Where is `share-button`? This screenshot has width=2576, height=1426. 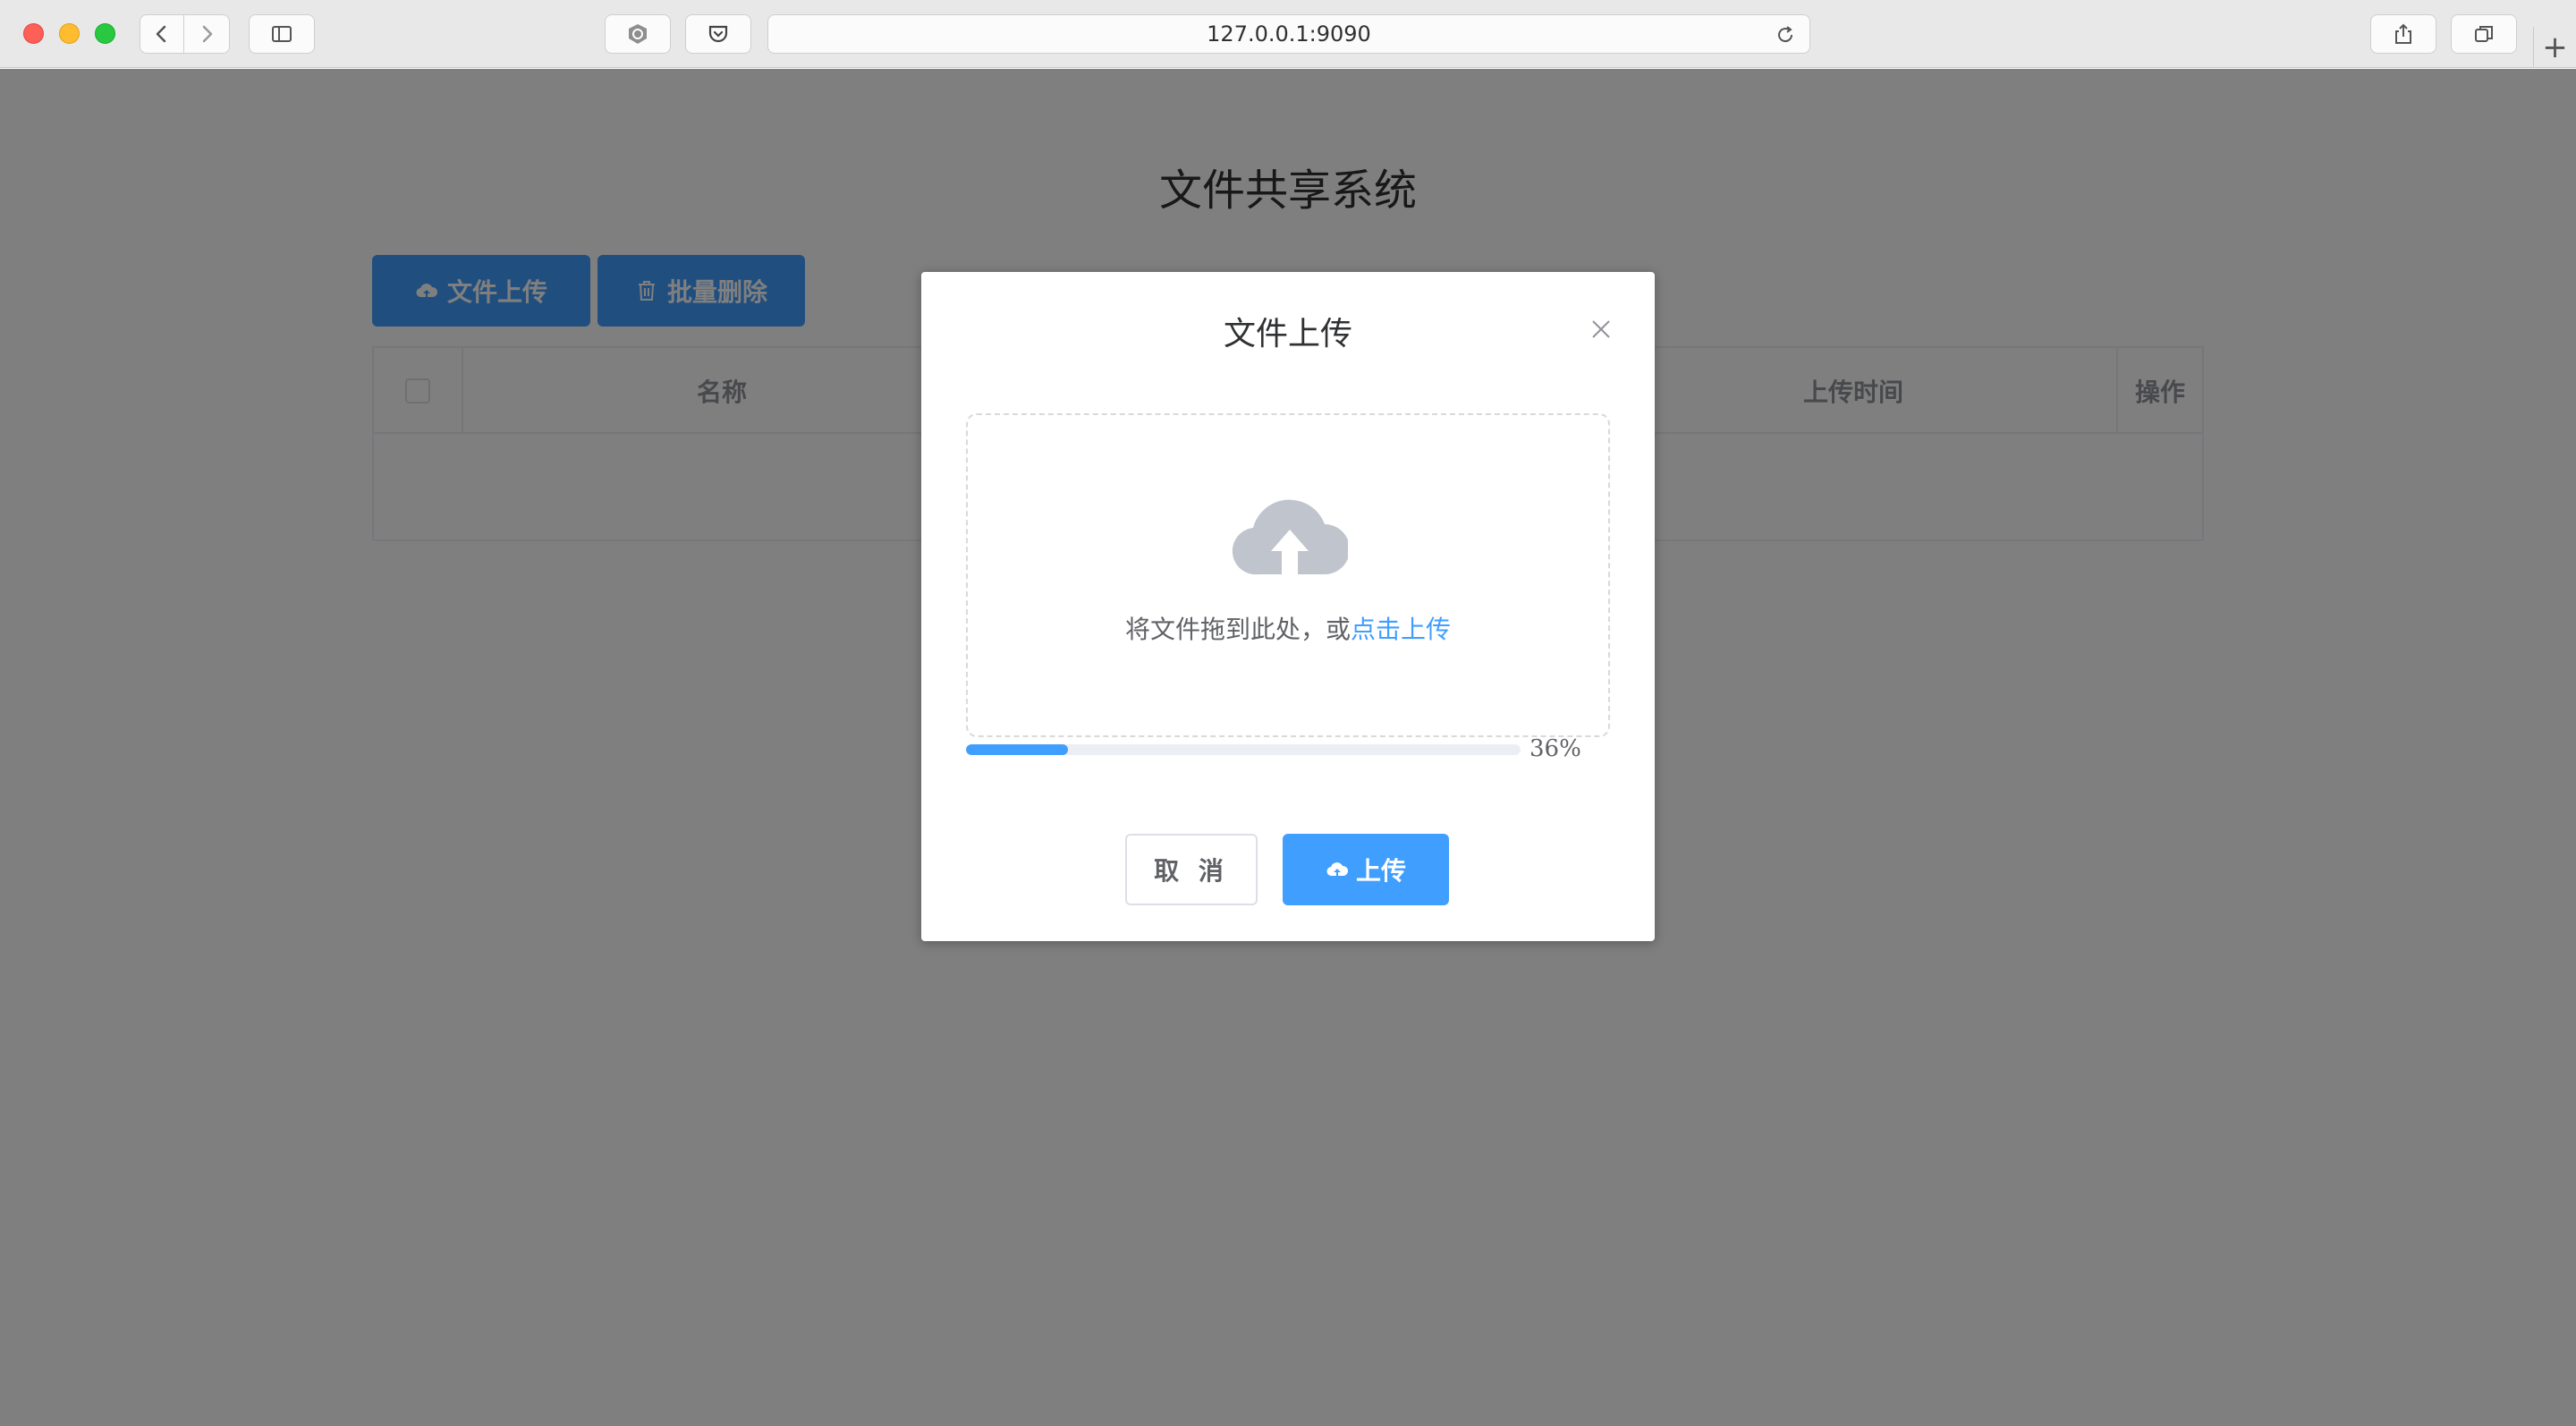
share-button is located at coordinates (2403, 34).